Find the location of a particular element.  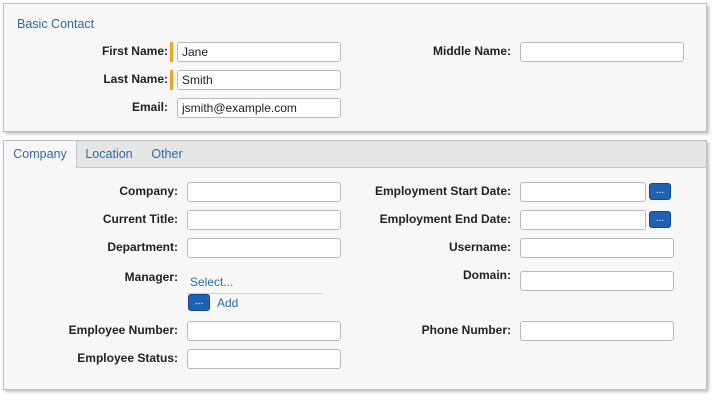

company-label: Company: is located at coordinates (148, 191).